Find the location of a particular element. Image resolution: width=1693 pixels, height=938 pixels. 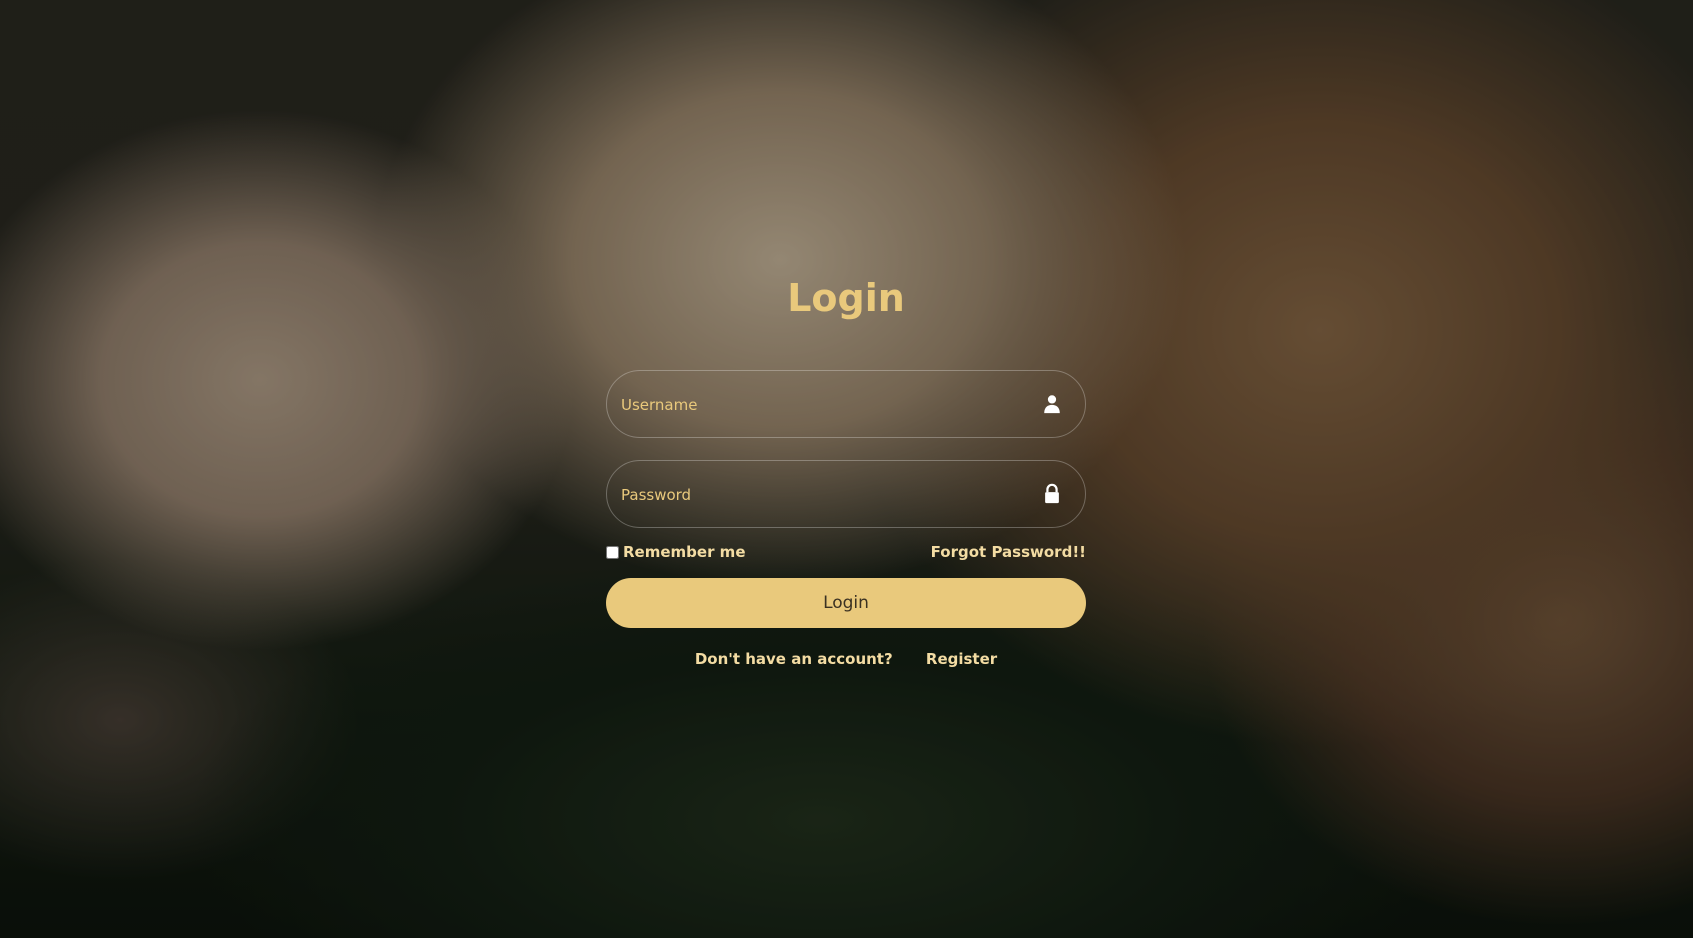

remember-checkbox is located at coordinates (612, 552).